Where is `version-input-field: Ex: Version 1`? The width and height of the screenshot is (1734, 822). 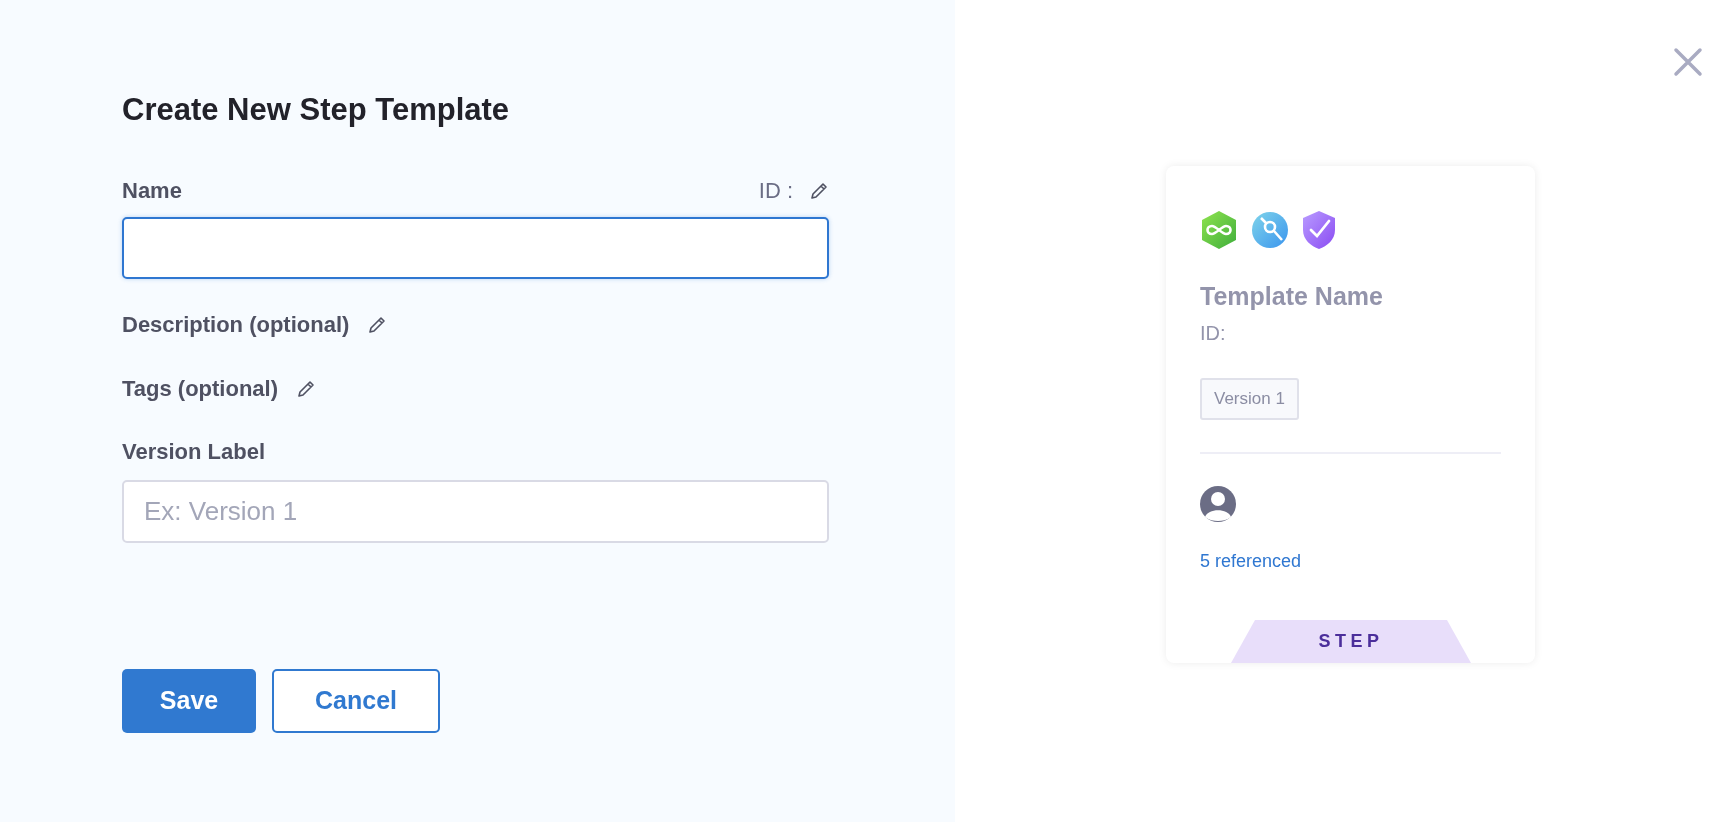 version-input-field: Ex: Version 1 is located at coordinates (475, 511).